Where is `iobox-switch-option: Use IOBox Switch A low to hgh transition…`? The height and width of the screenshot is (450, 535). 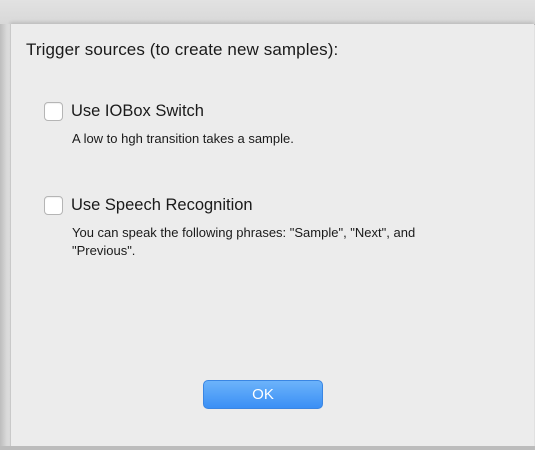
iobox-switch-option: Use IOBox Switch A low to hgh transition… is located at coordinates (248, 125).